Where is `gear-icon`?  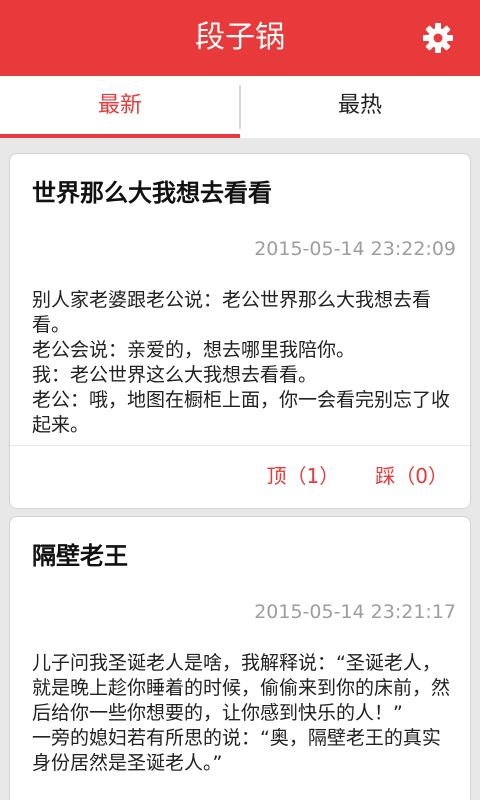
gear-icon is located at coordinates (438, 38).